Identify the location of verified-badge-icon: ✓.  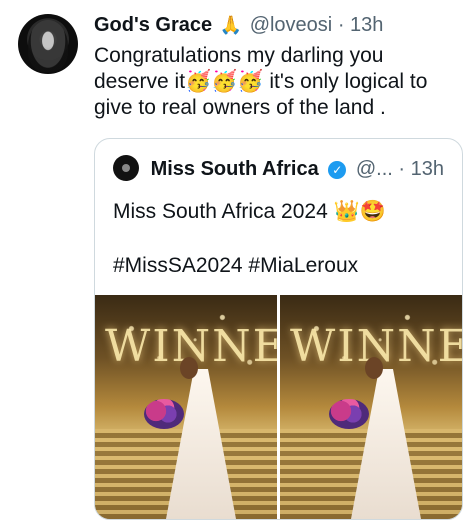
(337, 170).